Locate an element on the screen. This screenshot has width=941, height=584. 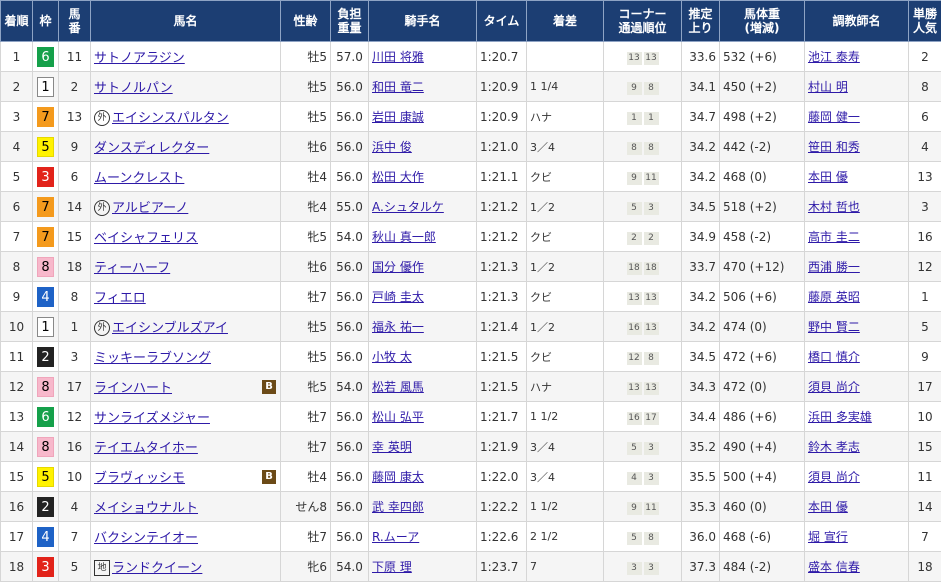
horse-cell: 地ランドクイーン is located at coordinates (185, 566).